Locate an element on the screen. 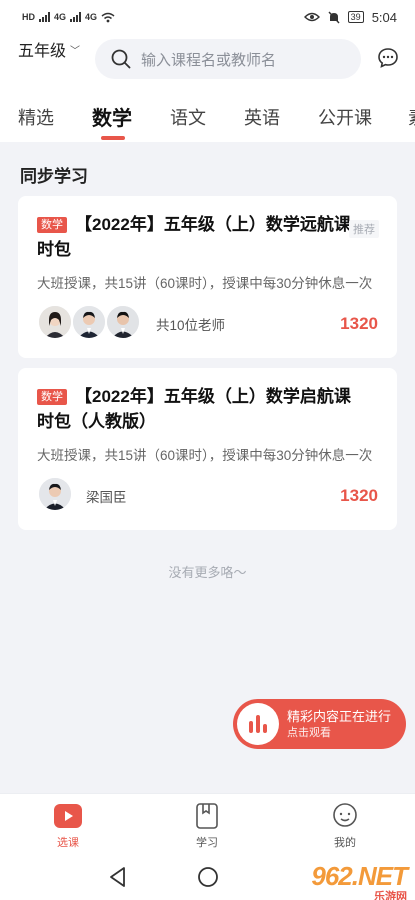 The width and height of the screenshot is (415, 900). nav-label: 选课 is located at coordinates (68, 843).